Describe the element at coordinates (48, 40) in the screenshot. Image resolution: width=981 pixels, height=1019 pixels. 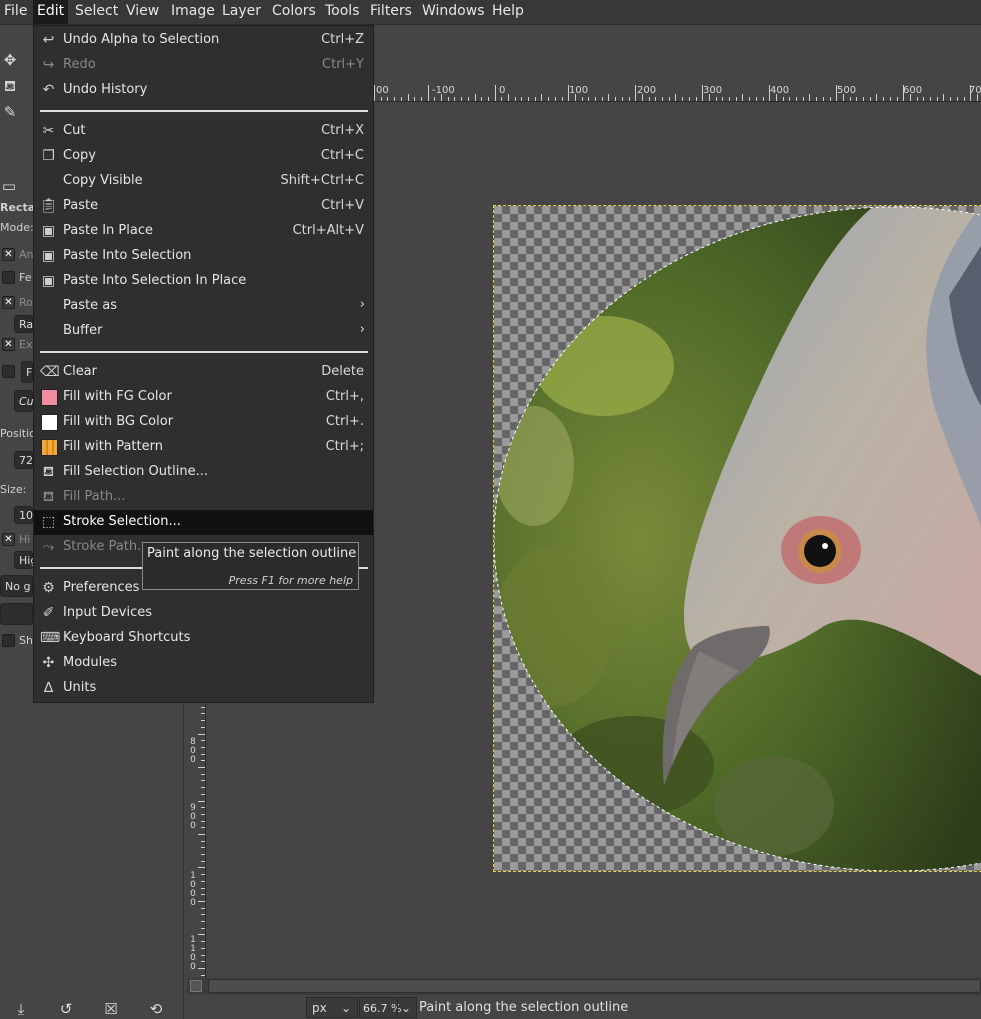
I see `undo-icon: ↩` at that location.